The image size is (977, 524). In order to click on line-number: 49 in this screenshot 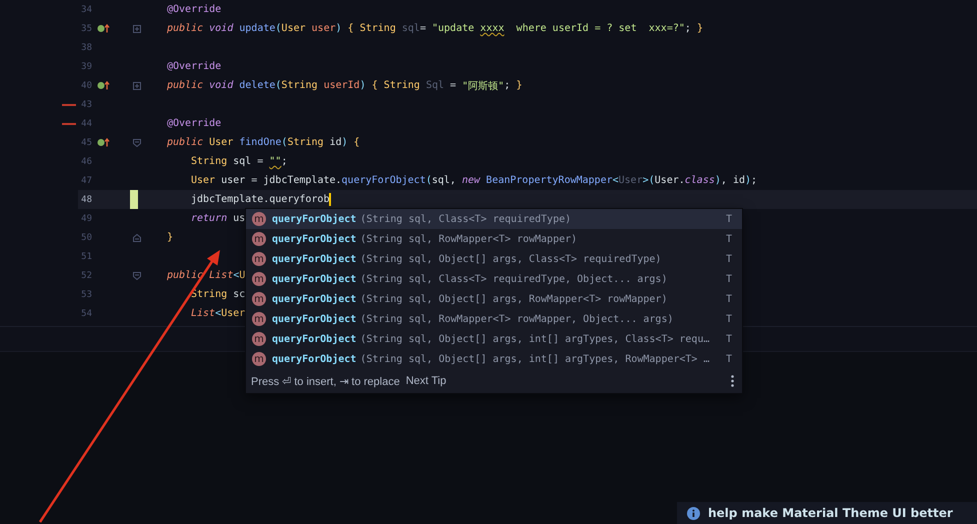, I will do `click(86, 219)`.